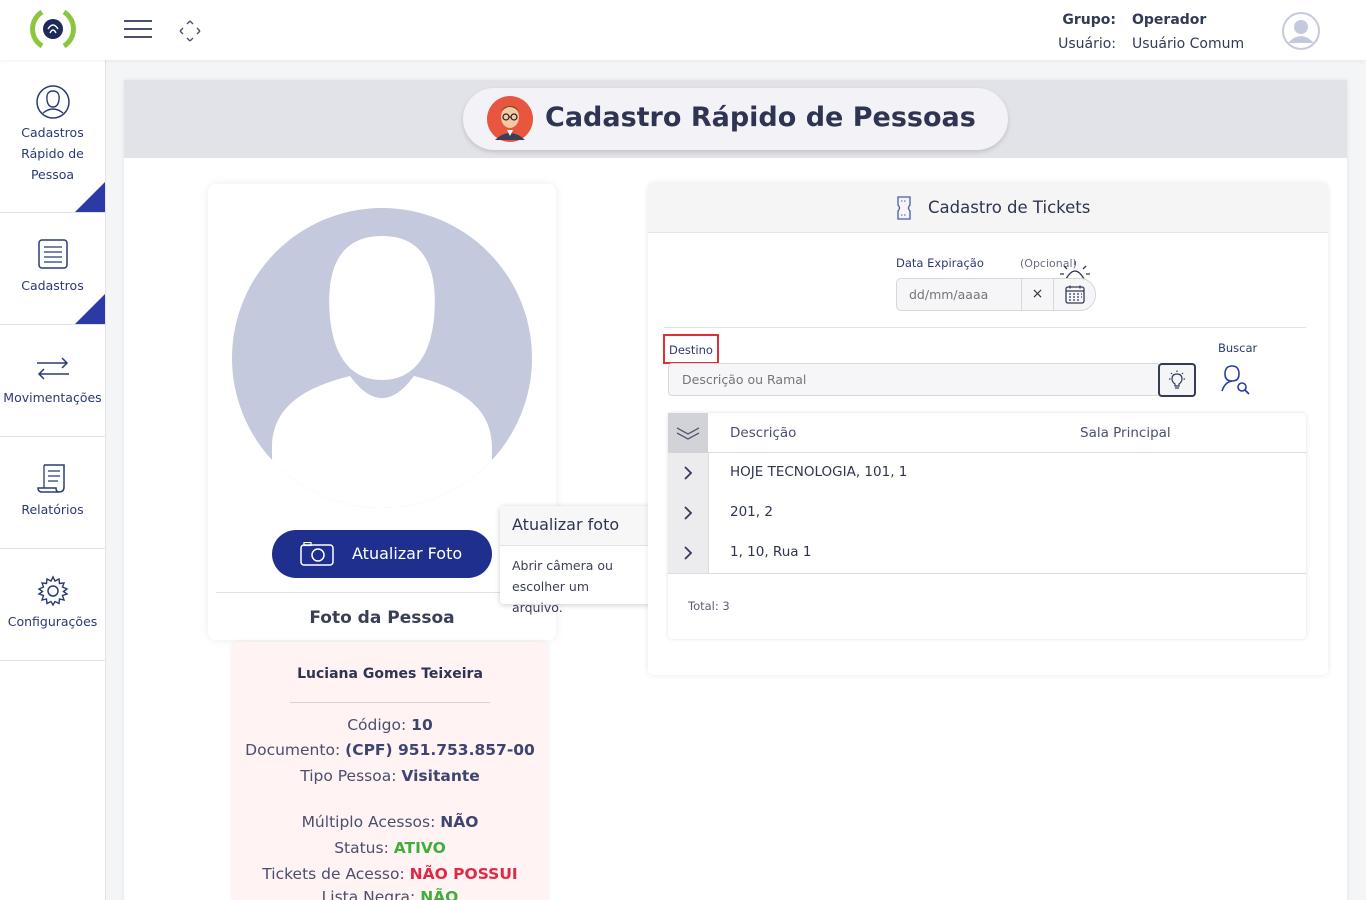 Image resolution: width=1366 pixels, height=900 pixels. I want to click on sidebar-item-label: Cadastros Rápido de Pessoa, so click(52, 153).